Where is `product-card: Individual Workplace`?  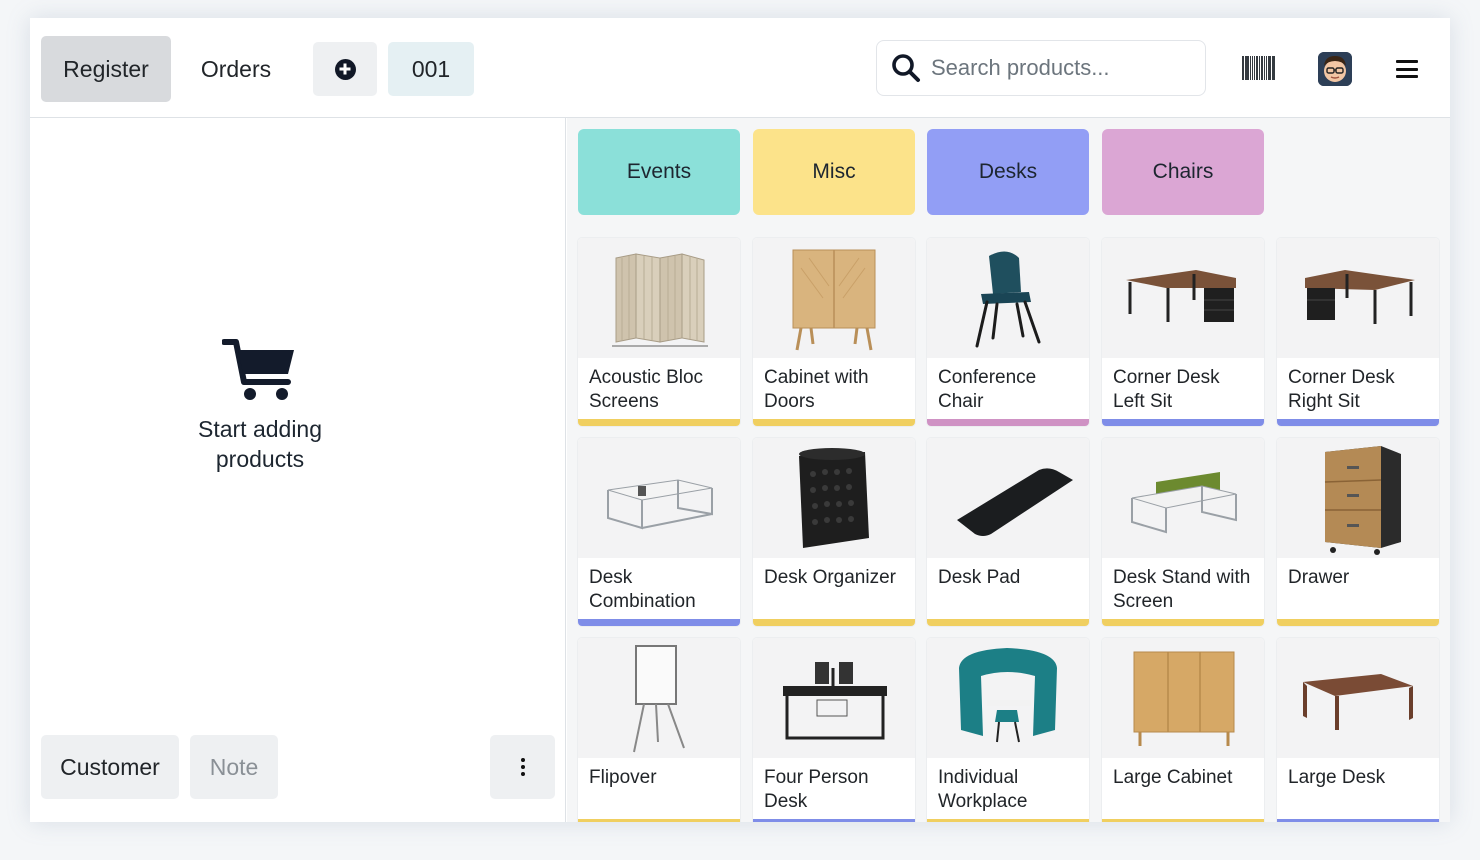
product-card: Individual Workplace is located at coordinates (1008, 730).